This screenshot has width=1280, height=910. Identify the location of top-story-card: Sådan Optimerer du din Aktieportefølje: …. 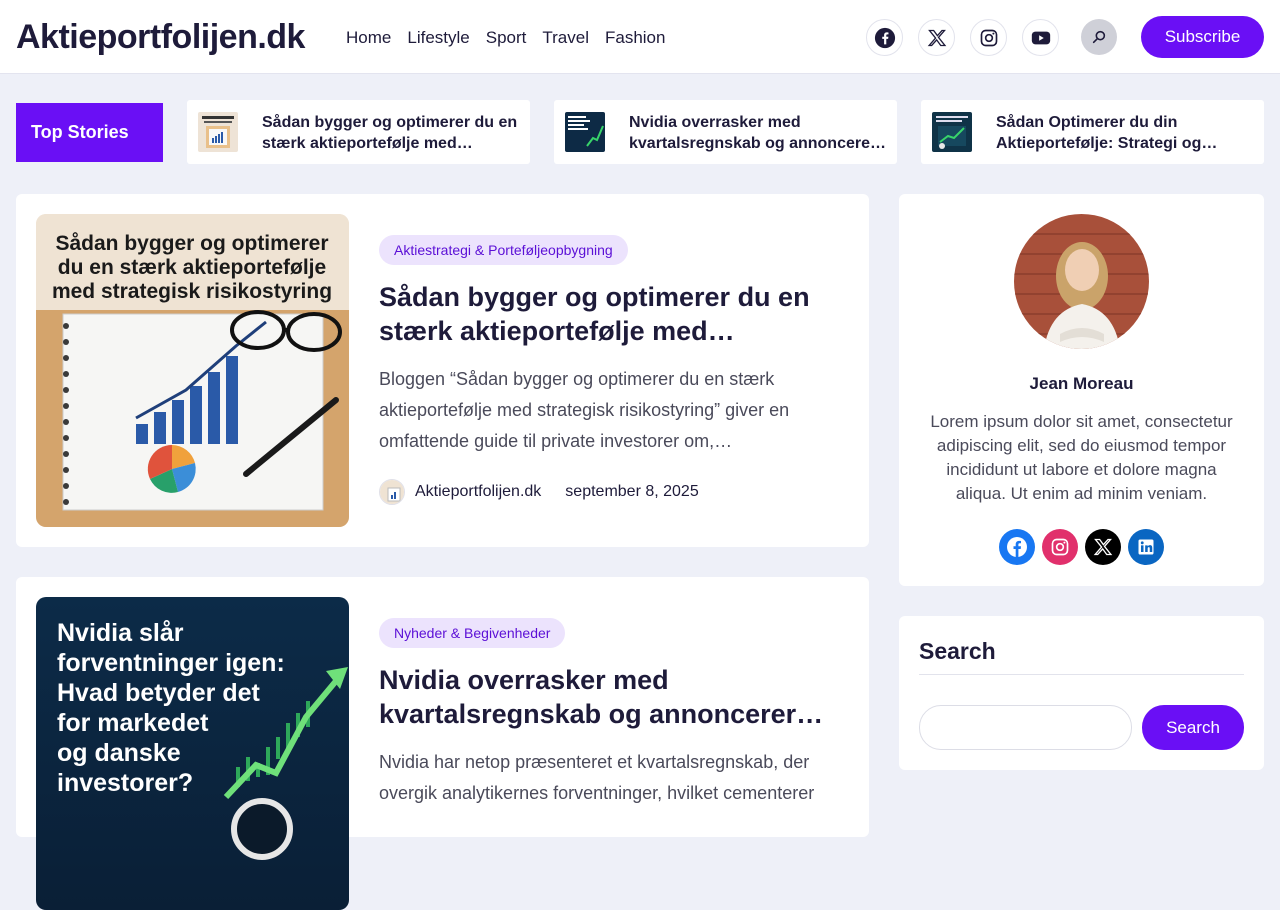
(1092, 132).